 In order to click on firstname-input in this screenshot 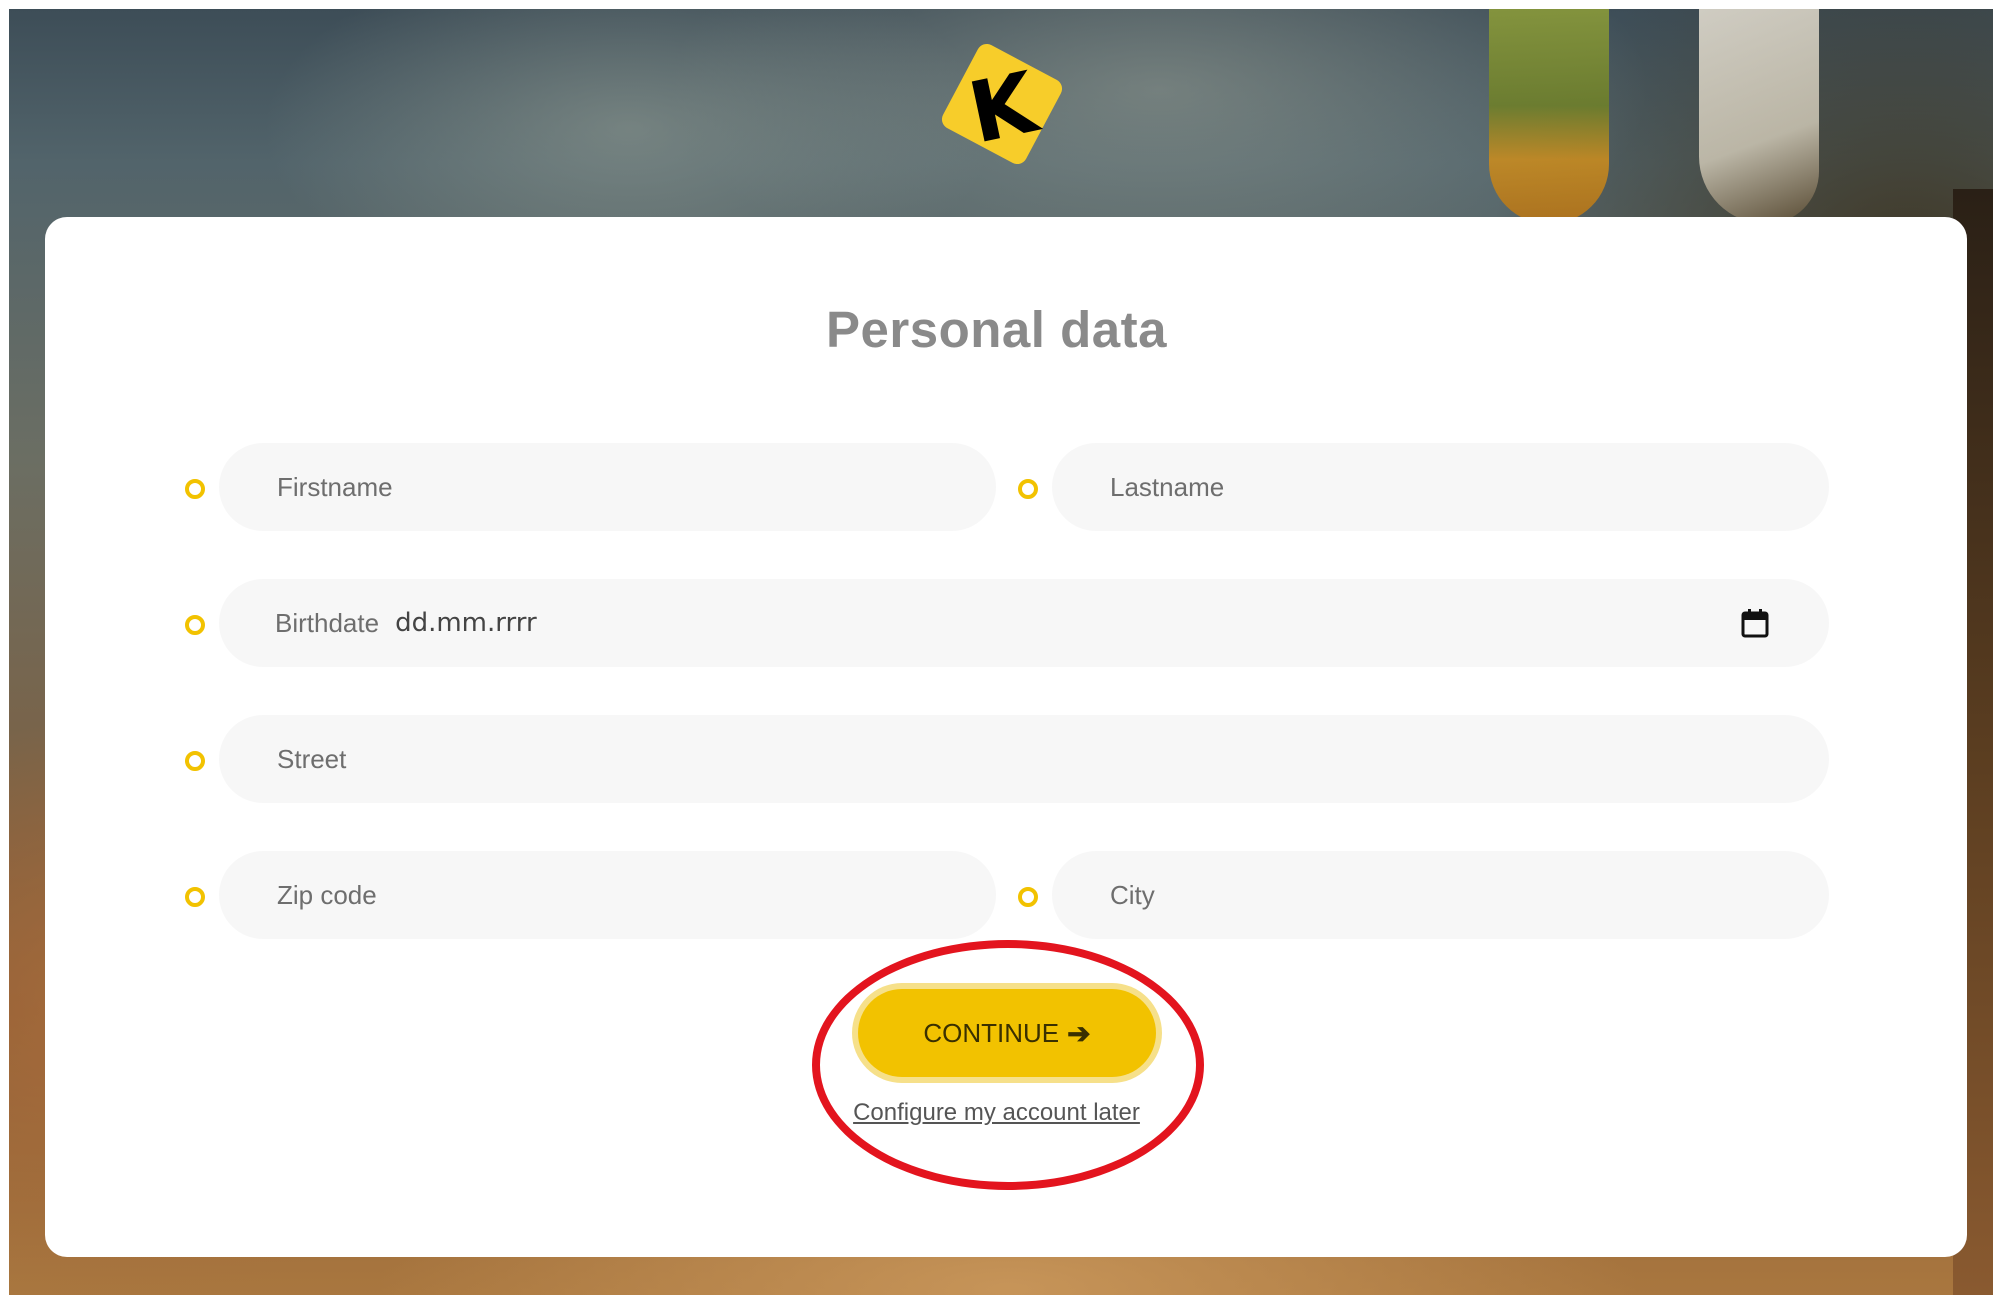, I will do `click(635, 487)`.